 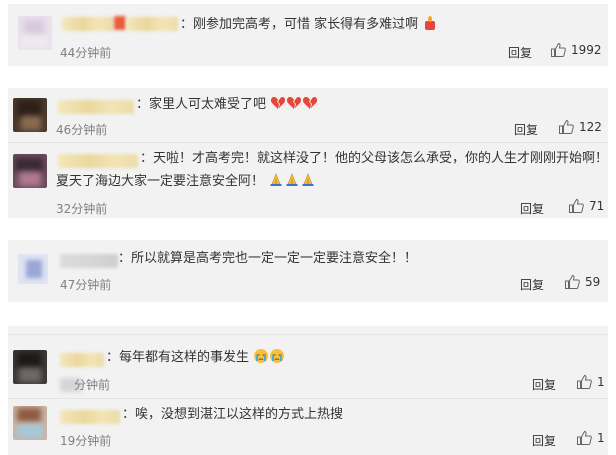 What do you see at coordinates (299, 24) in the screenshot?
I see `comment-body: ：刚参加完高考，可惜 家长得有多难过啊` at bounding box center [299, 24].